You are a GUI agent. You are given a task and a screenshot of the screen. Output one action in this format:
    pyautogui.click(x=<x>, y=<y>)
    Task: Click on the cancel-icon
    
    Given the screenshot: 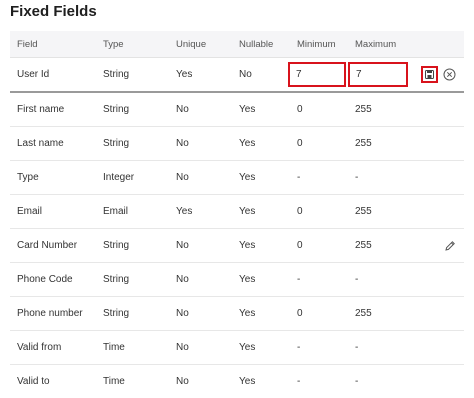 What is the action you would take?
    pyautogui.click(x=449, y=74)
    